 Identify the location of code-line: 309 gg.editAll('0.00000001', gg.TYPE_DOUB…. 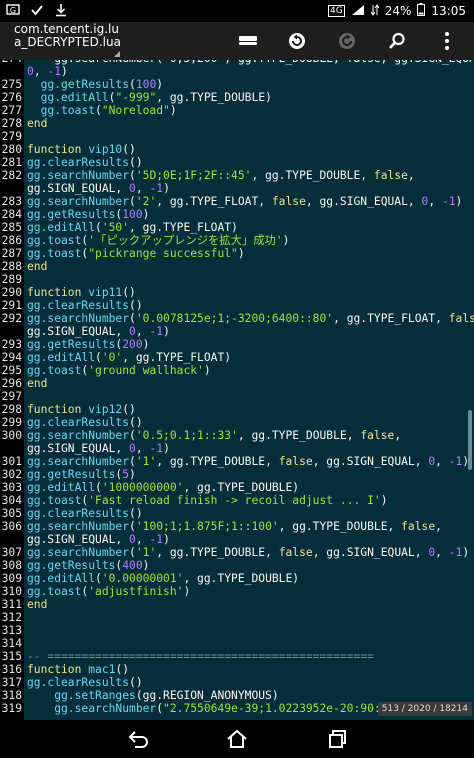
(237, 578).